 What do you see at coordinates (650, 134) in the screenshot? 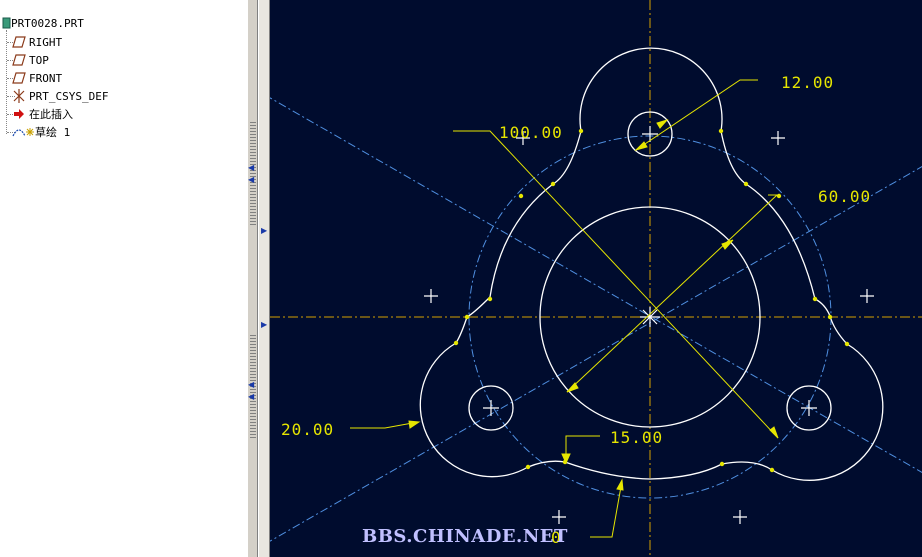
I see `hole-center` at bounding box center [650, 134].